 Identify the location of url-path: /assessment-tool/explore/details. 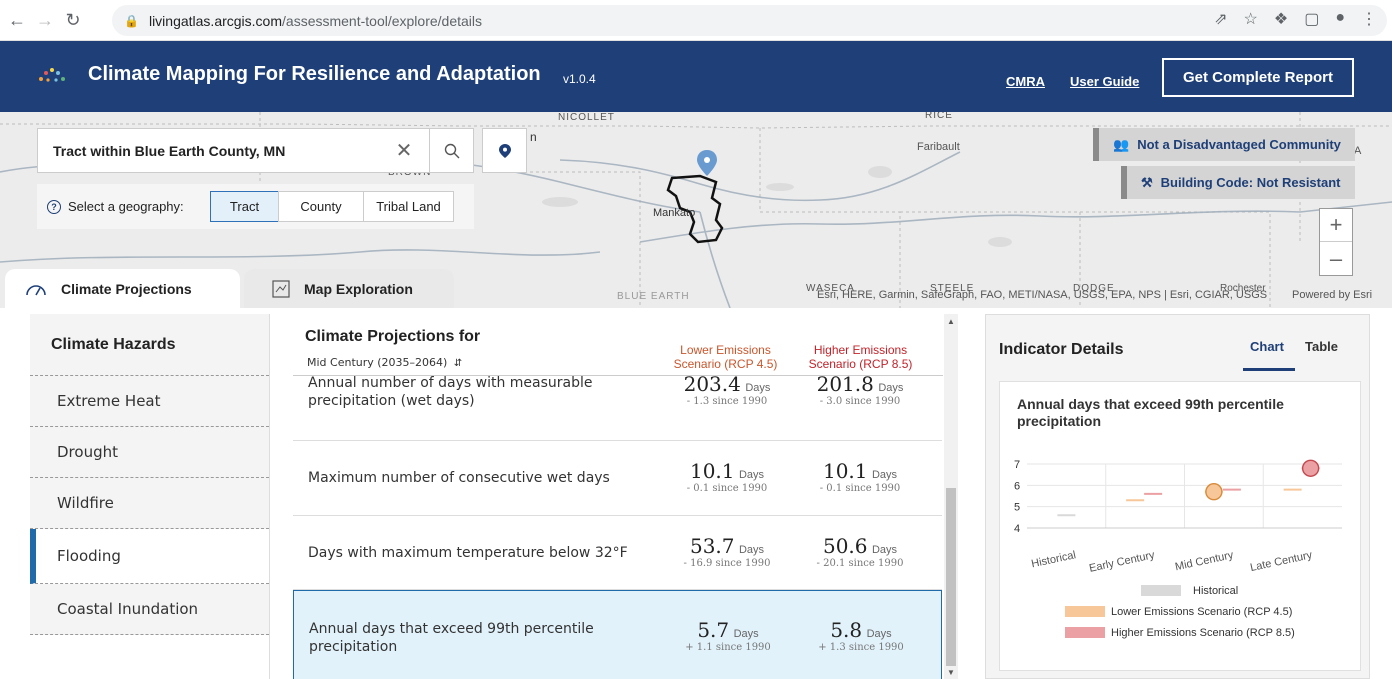
(382, 20).